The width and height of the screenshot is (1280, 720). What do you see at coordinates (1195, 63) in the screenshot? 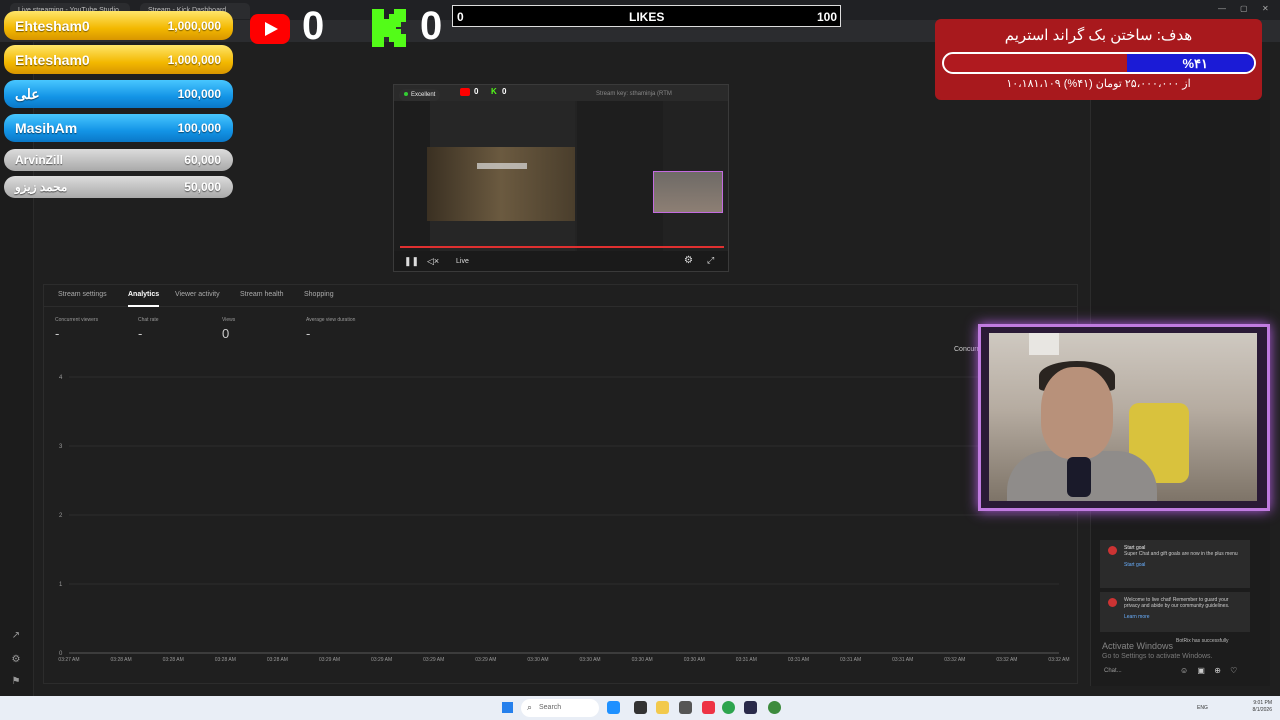
I see `goal-percent: %۴۱` at bounding box center [1195, 63].